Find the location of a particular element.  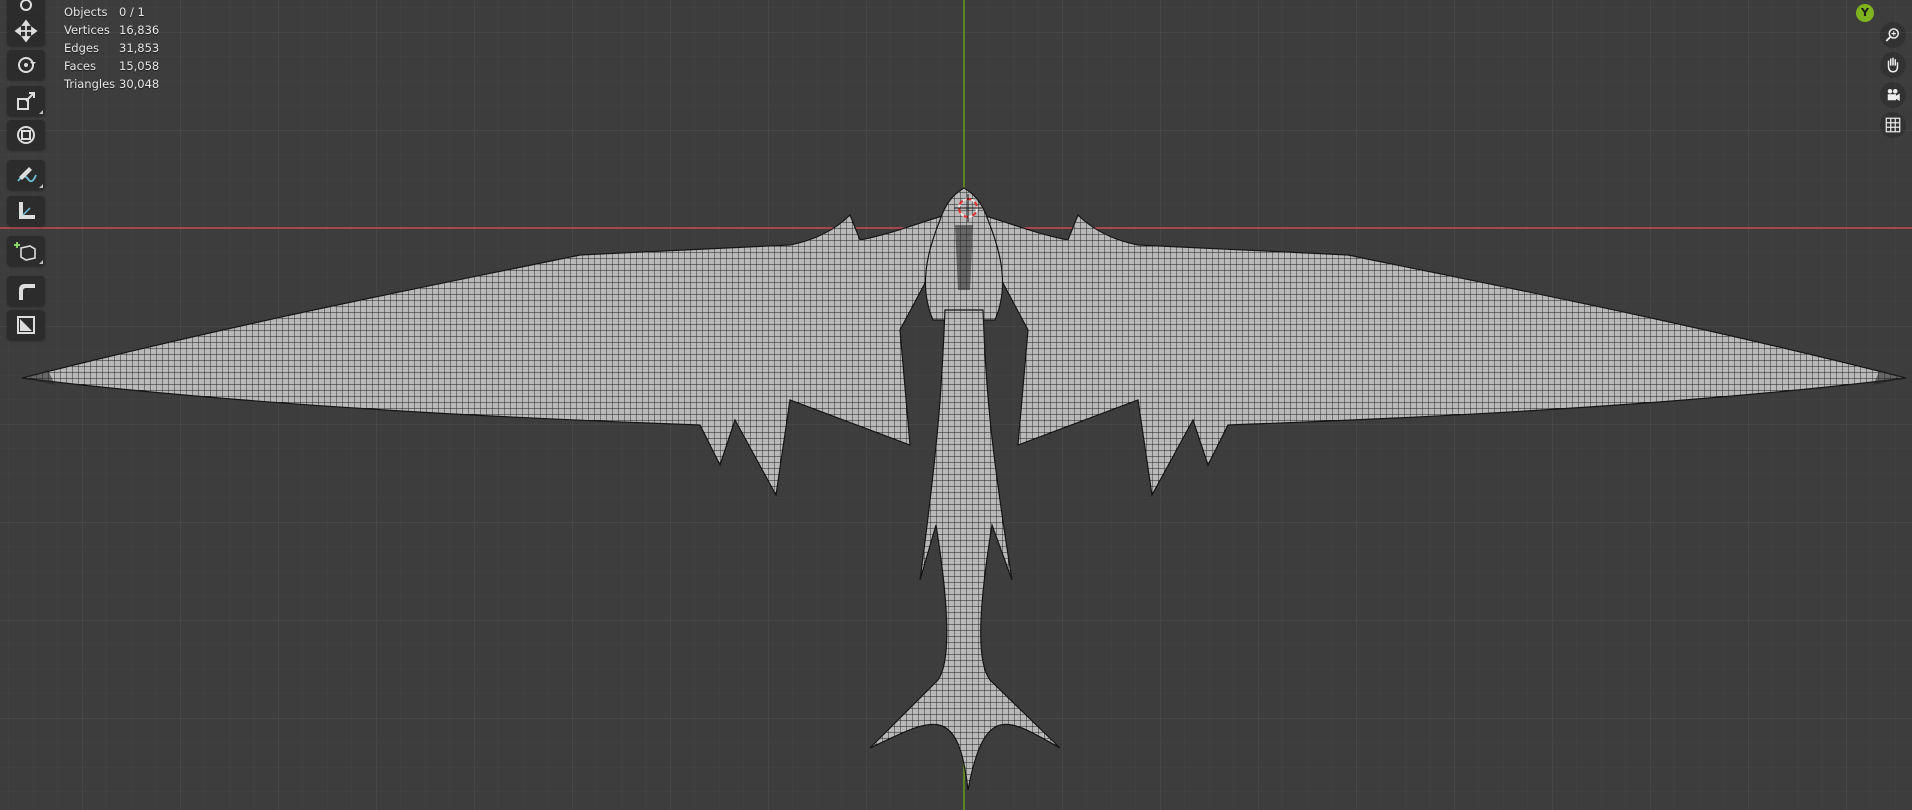

pan-button is located at coordinates (1893, 65).